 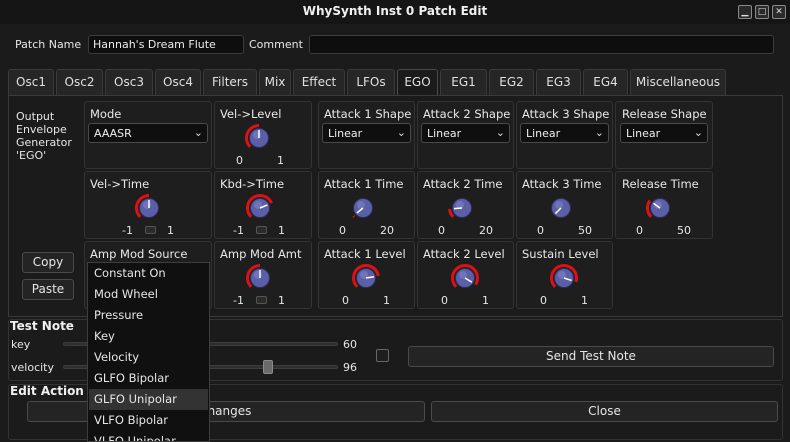 I want to click on release-time-knob, so click(x=660, y=208).